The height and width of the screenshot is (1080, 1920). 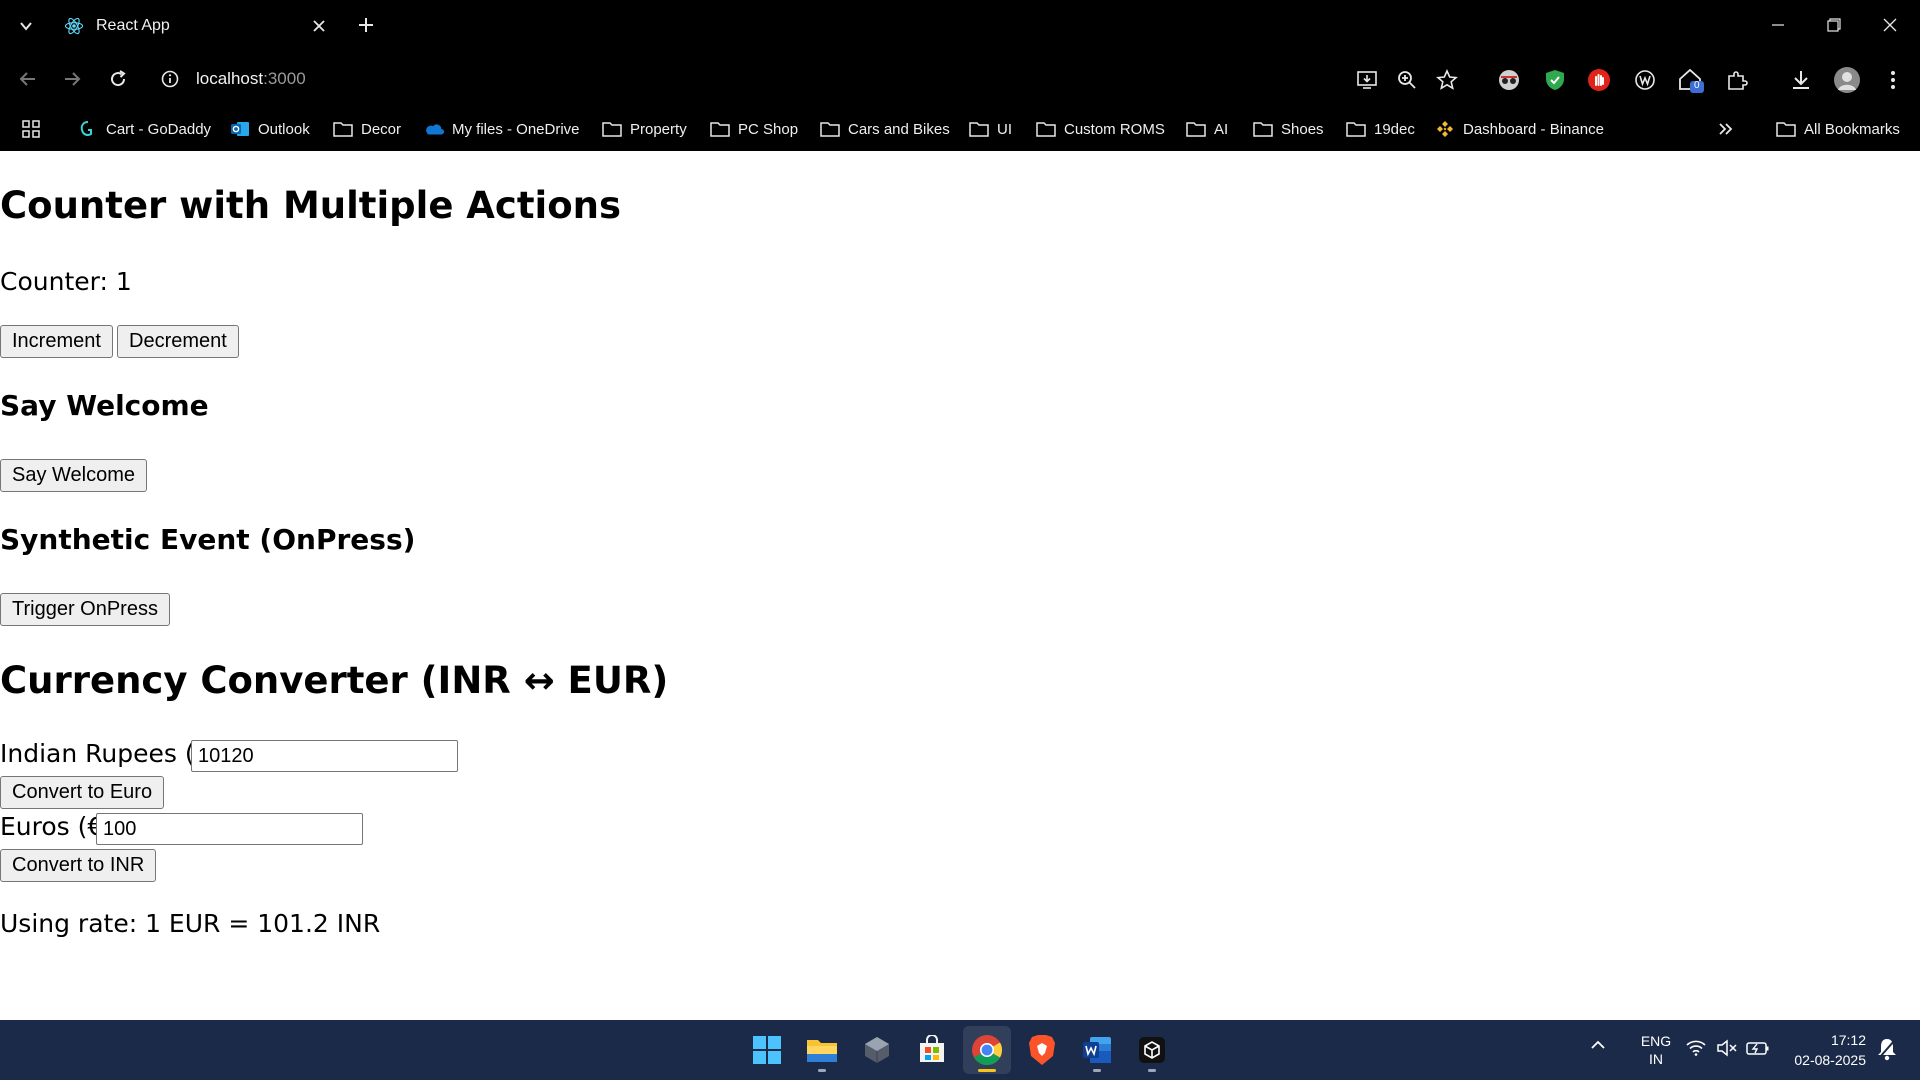 I want to click on close-window-icon, so click(x=1890, y=25).